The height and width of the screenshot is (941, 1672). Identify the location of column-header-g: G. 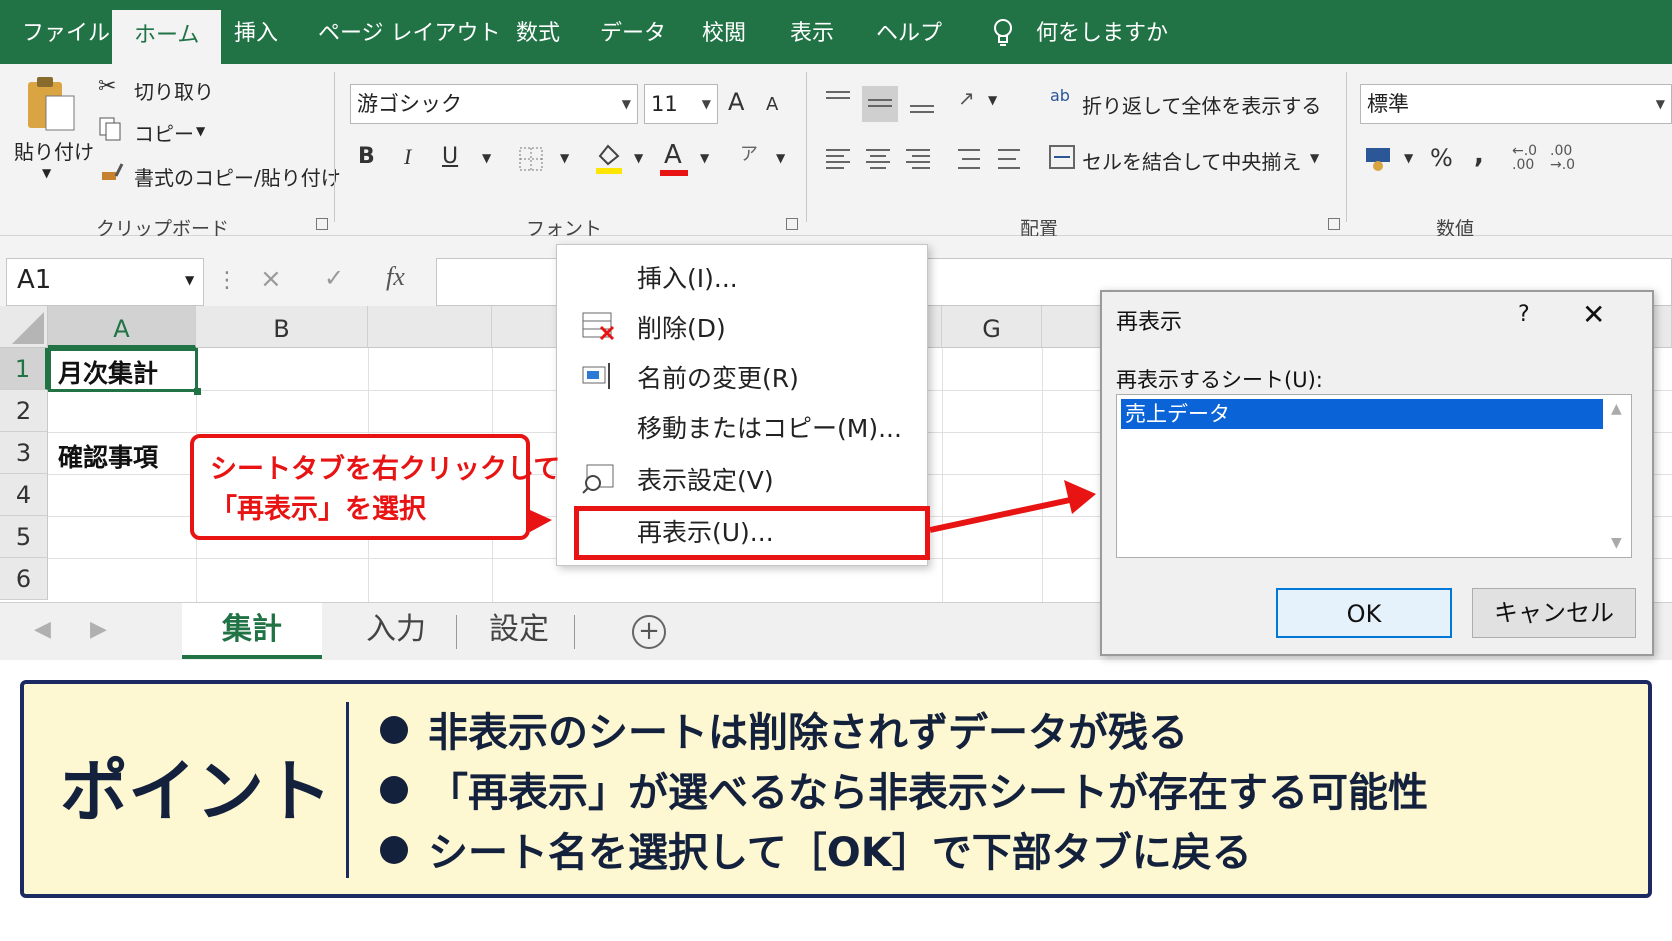
(992, 327).